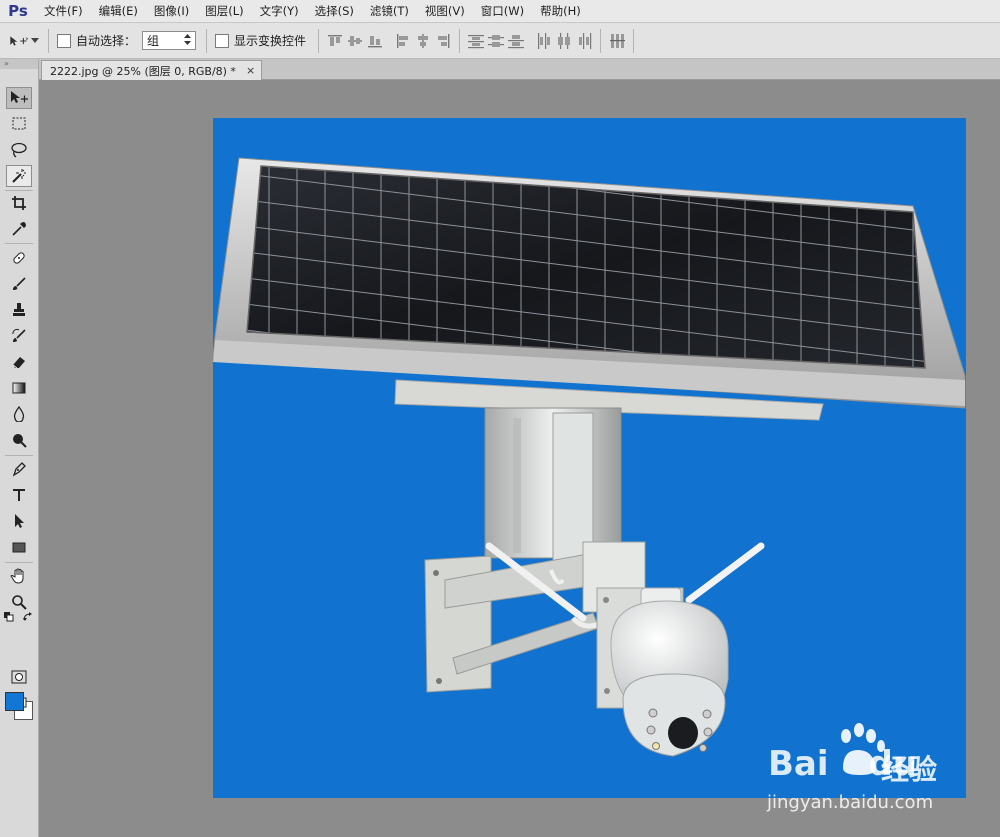 The height and width of the screenshot is (837, 1000). I want to click on show-transform-label: 显示变换控件, so click(270, 41).